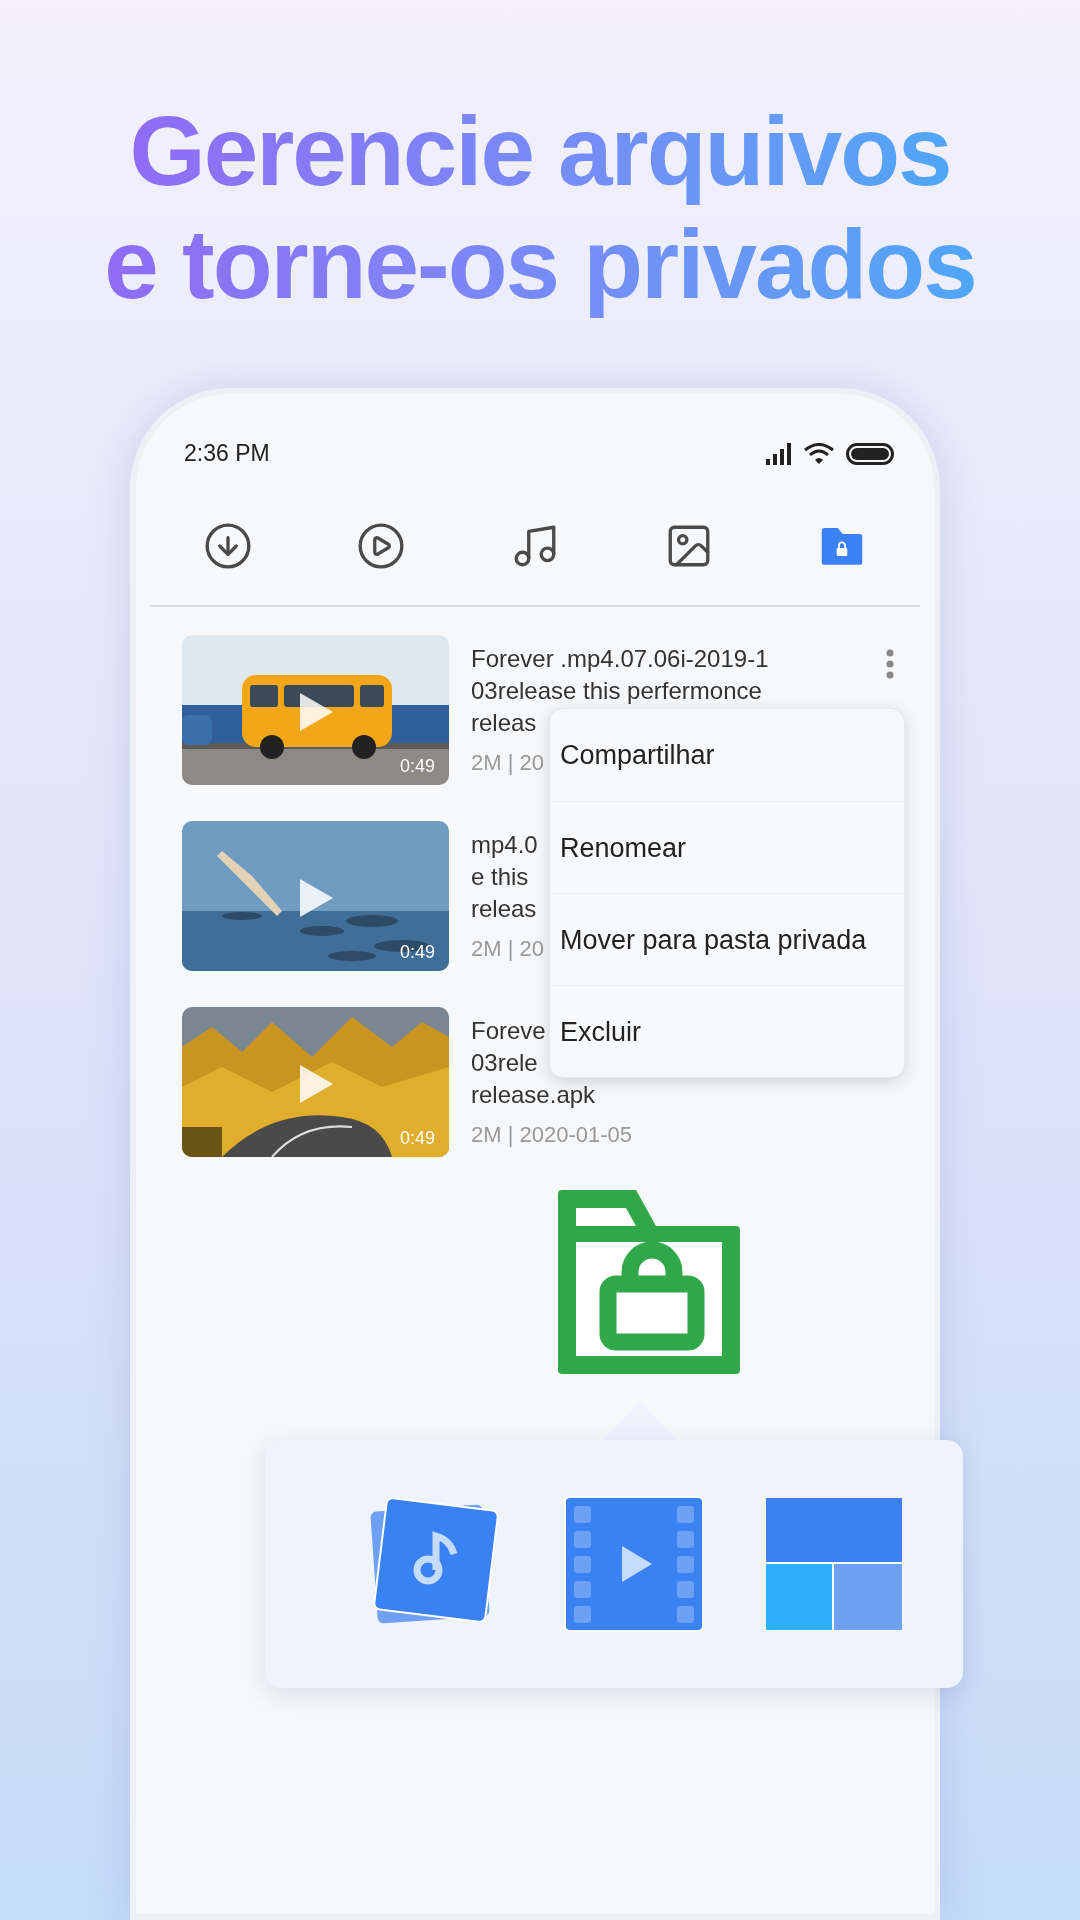 The image size is (1080, 1920). I want to click on menu-item: Renomear, so click(727, 847).